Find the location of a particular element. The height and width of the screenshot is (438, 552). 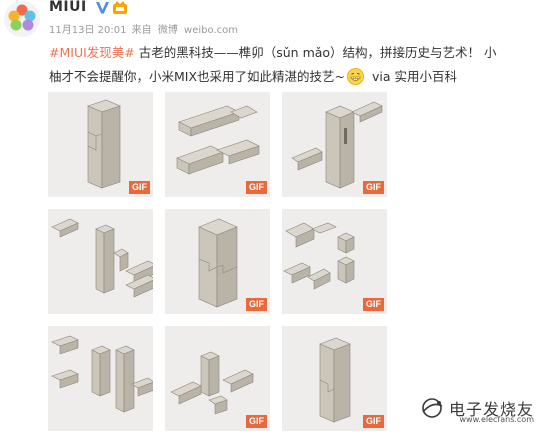

watermark: 电子发烧友 www.elecfans.com is located at coordinates (476, 410).